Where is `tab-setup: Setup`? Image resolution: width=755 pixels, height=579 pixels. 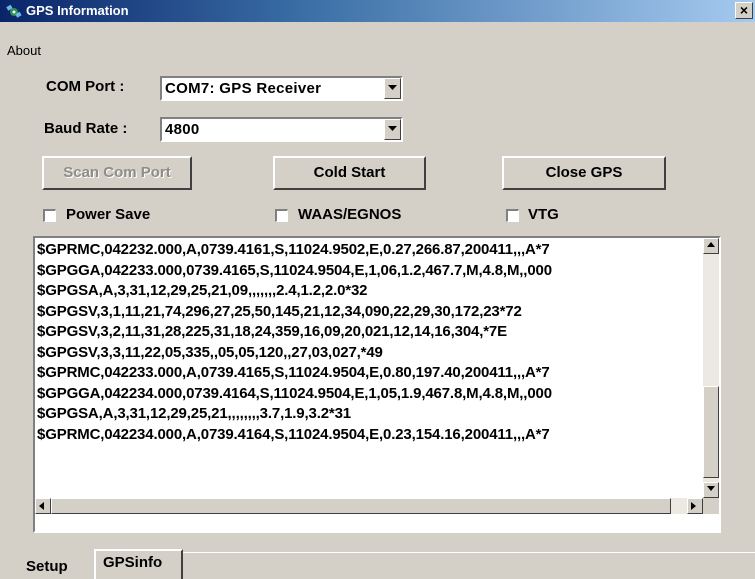 tab-setup: Setup is located at coordinates (47, 565).